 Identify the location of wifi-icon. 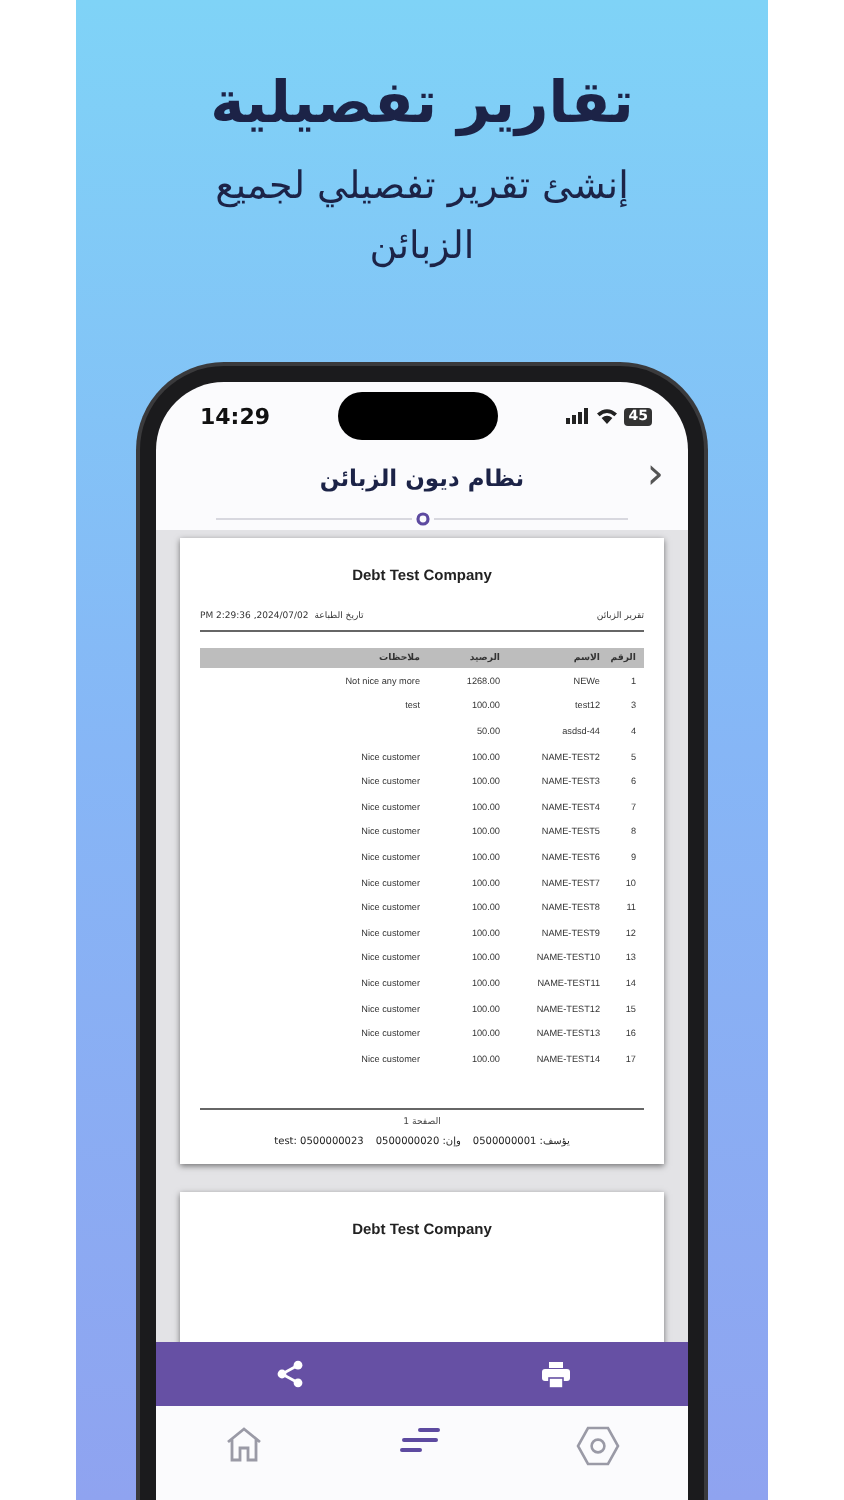
(607, 416).